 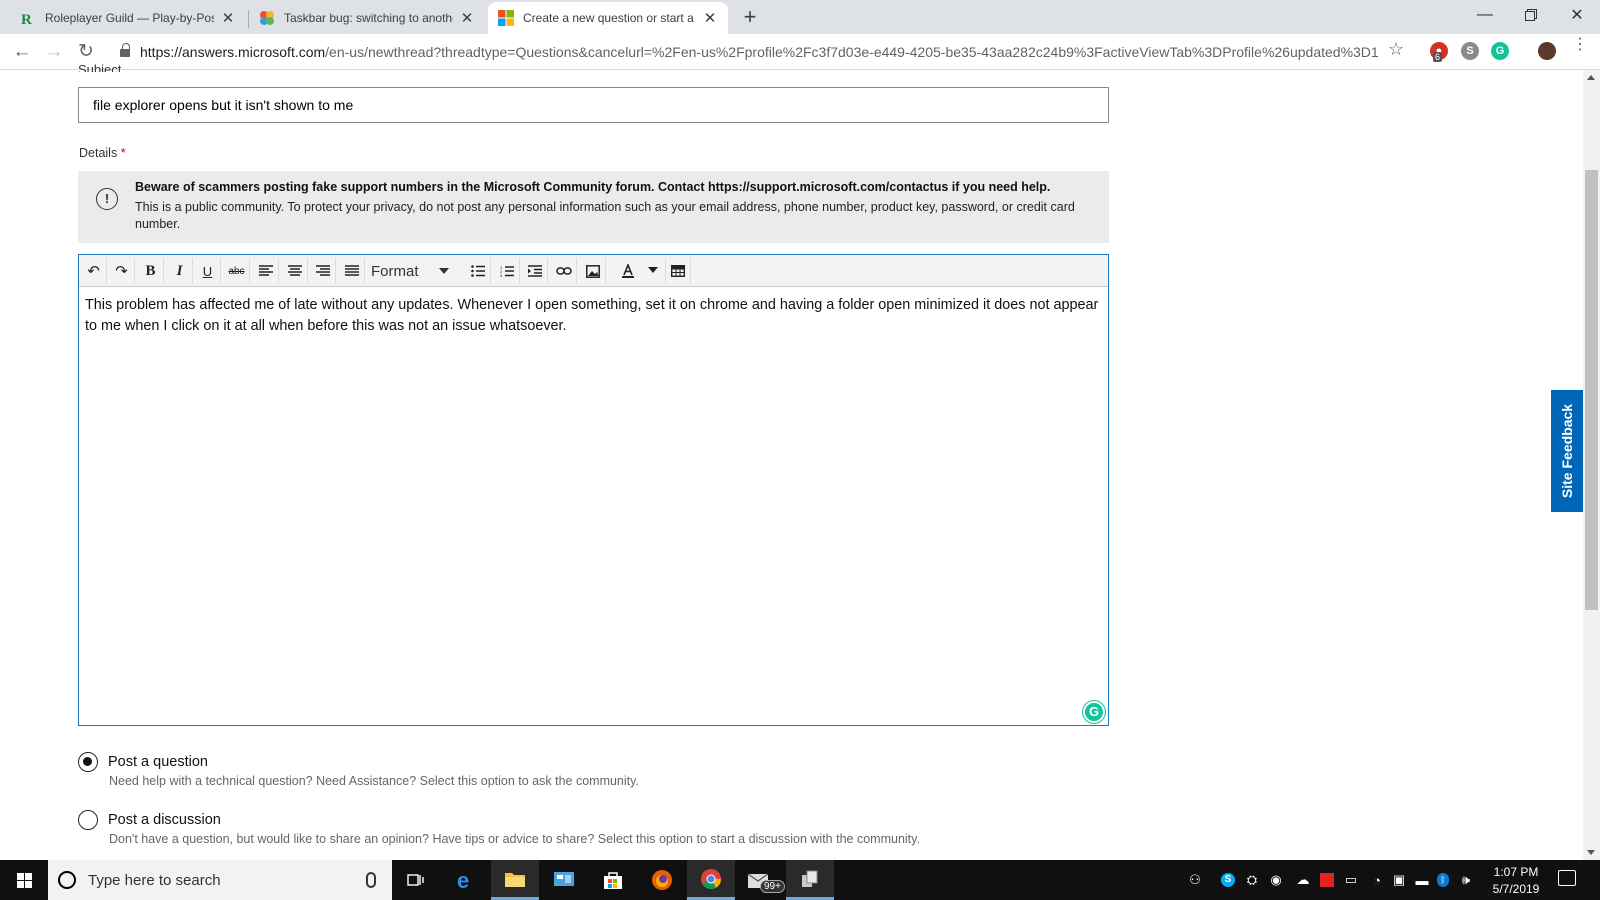 I want to click on close-window-icon: ✕, so click(x=1577, y=15).